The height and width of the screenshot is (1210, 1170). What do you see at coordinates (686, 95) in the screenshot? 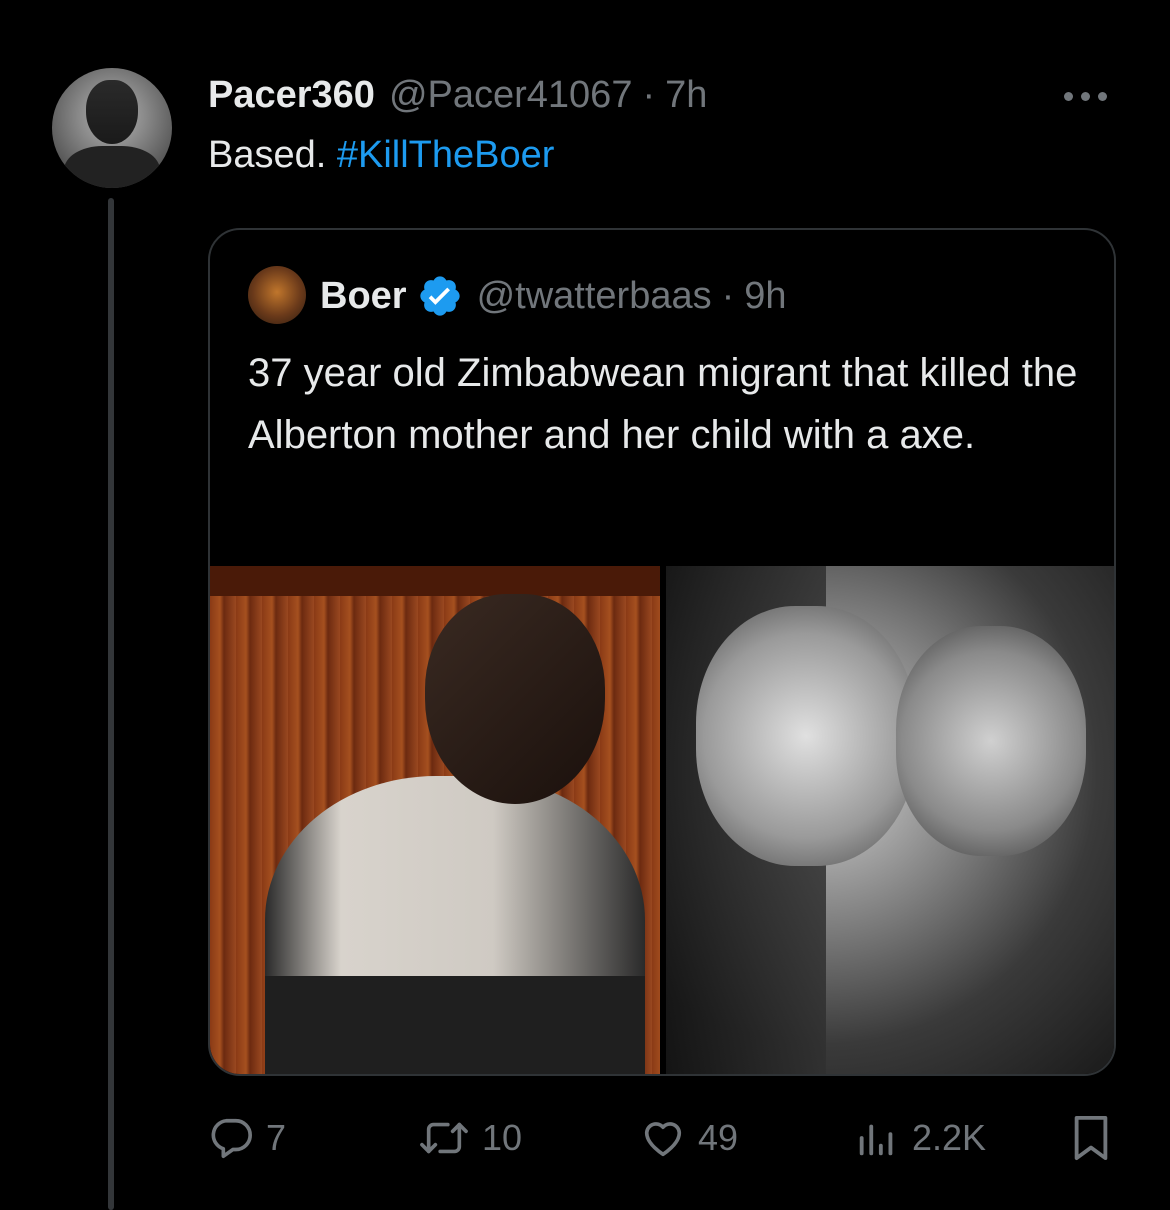
I see `tweet-time: 7h` at bounding box center [686, 95].